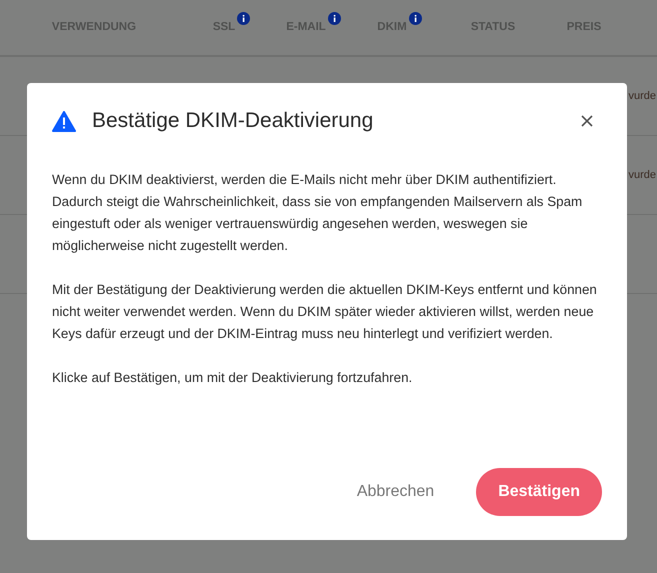 This screenshot has width=657, height=573. Describe the element at coordinates (318, 213) in the screenshot. I see `dialog-paragraph: Wenn du DKIM deaktivierst, werden die E-Mails nicht mehr über DKIM authentifiziert. Dadurch steigt die Wahrscheinlichkeit, dass sie von empfangenden Mailservern als Spam eingestuft oder als weniger vertrauenswürdig angesehen werden, weswegen sie möglicherweise nicht zugestellt werden.` at that location.